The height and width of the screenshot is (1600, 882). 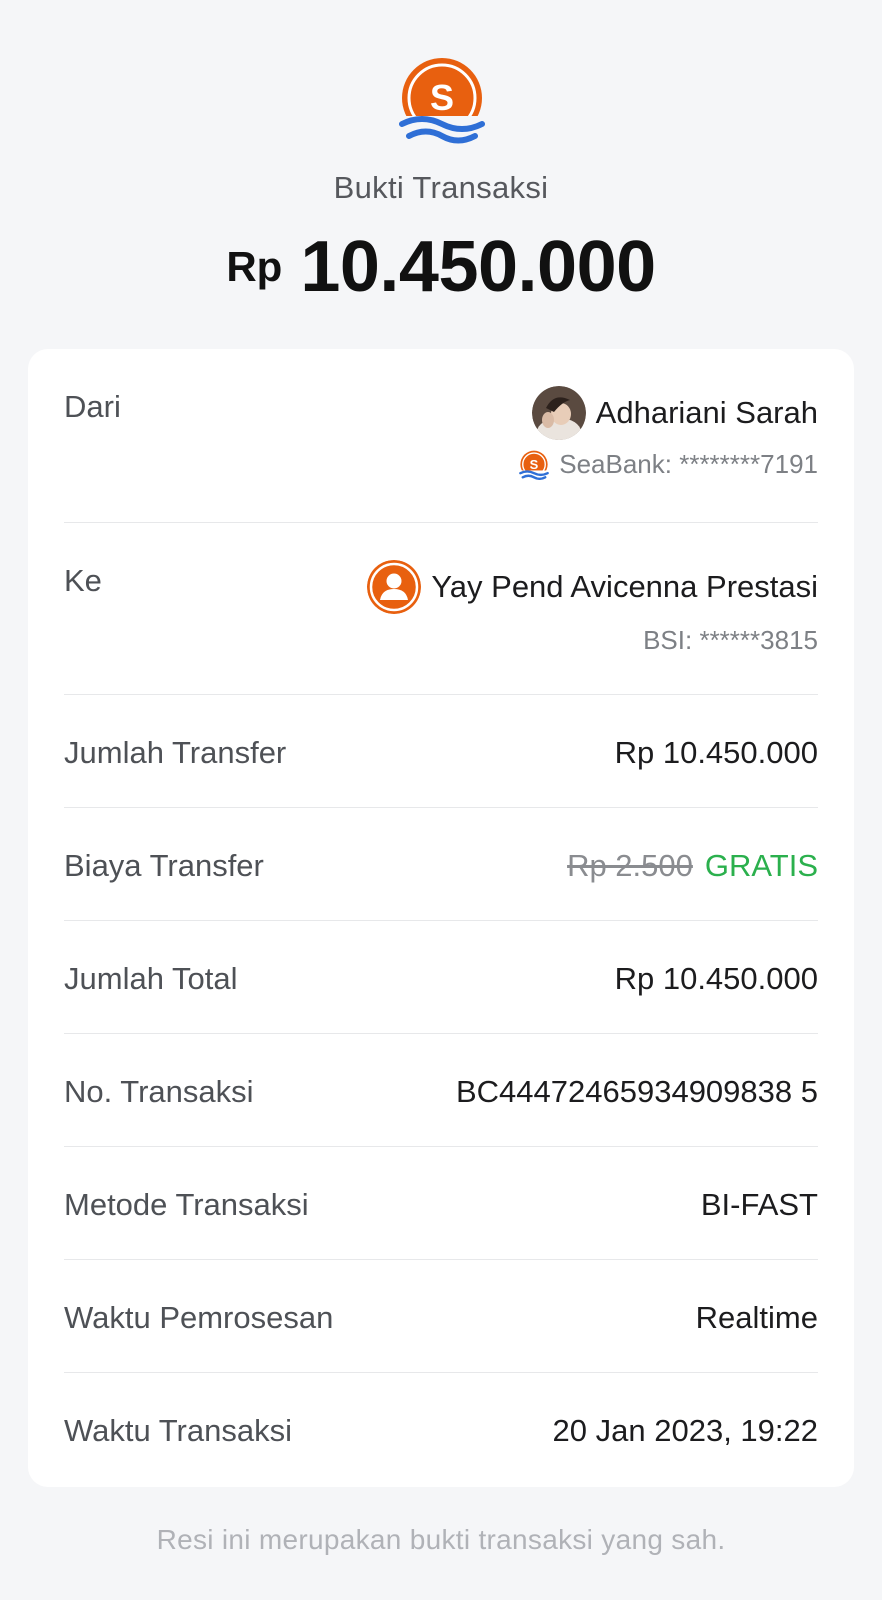 I want to click on original-fee: Rp 2.500, so click(x=630, y=865).